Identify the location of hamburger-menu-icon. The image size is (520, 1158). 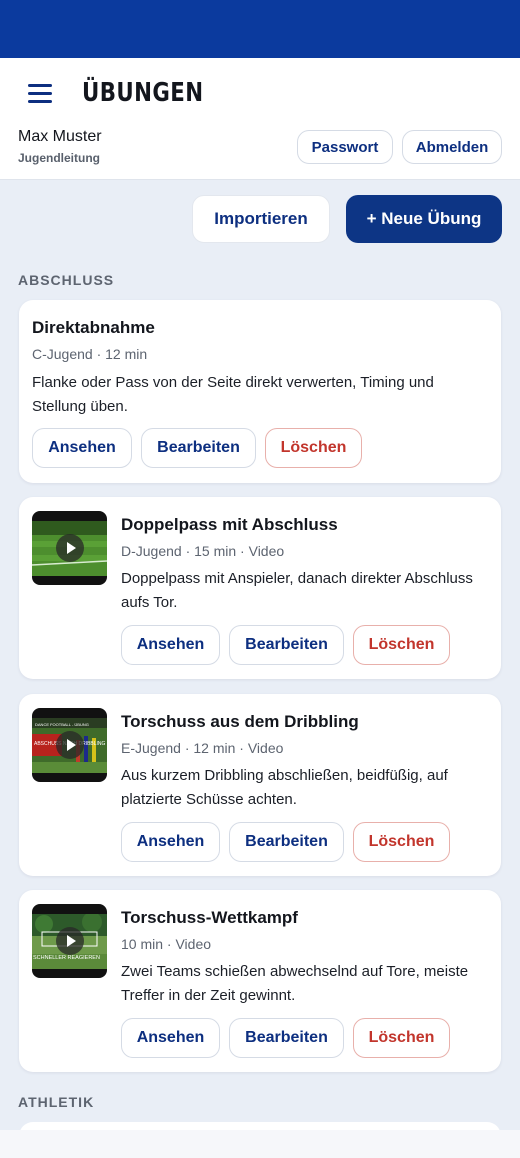
(40, 94).